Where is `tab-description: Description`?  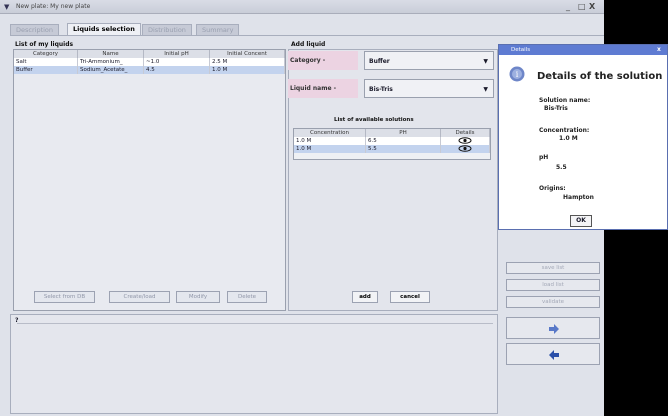
tab-description: Description is located at coordinates (35, 29).